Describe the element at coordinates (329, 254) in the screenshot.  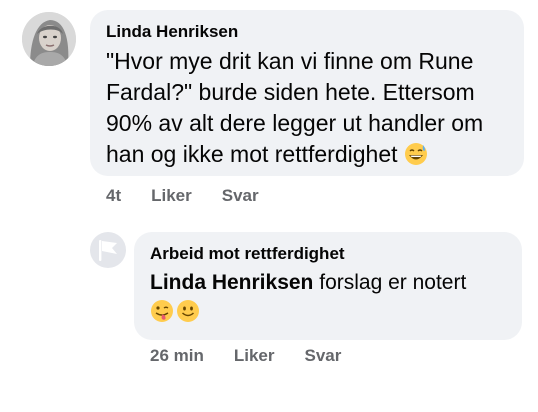
I see `reply-author: Arbeid mot rettferdighet` at that location.